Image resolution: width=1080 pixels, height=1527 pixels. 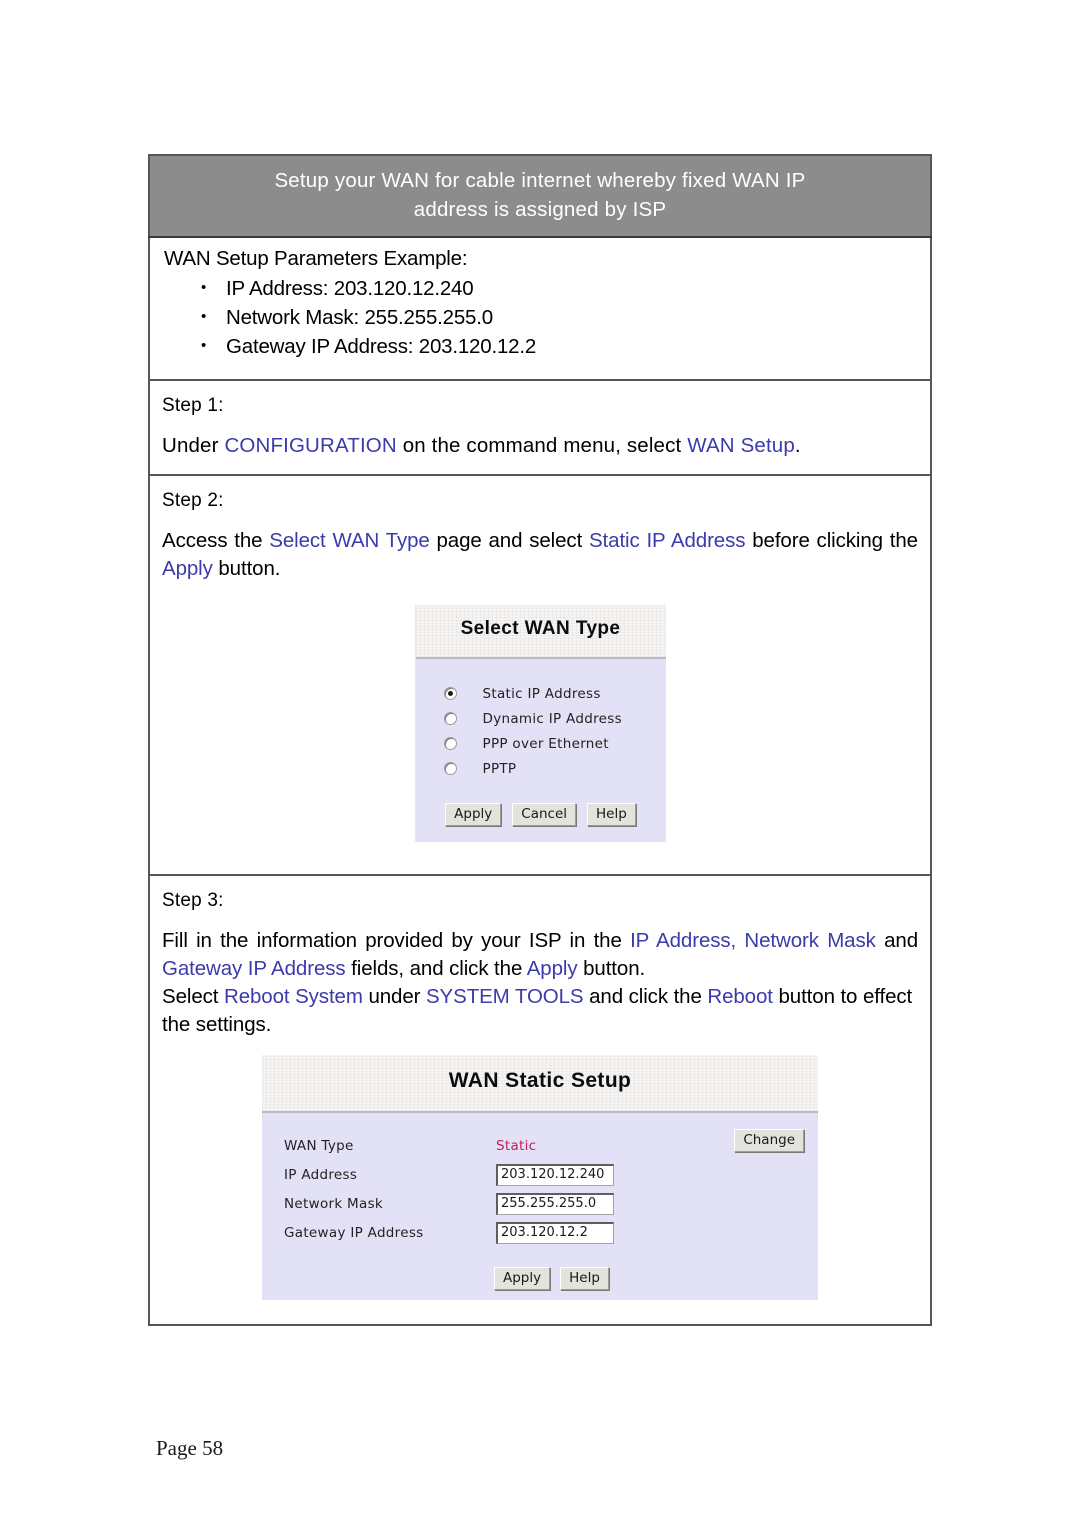 What do you see at coordinates (310, 445) in the screenshot?
I see `link-configuration: CONFIGURATION` at bounding box center [310, 445].